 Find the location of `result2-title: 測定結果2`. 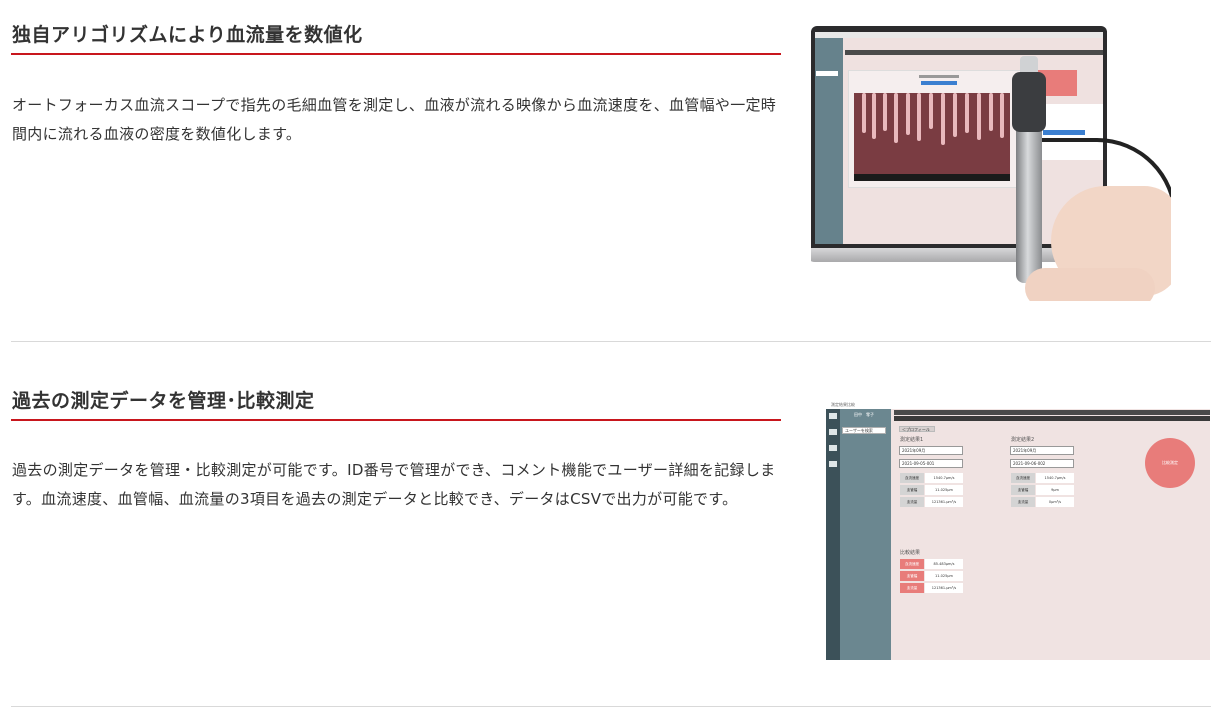

result2-title: 測定結果2 is located at coordinates (1023, 440).